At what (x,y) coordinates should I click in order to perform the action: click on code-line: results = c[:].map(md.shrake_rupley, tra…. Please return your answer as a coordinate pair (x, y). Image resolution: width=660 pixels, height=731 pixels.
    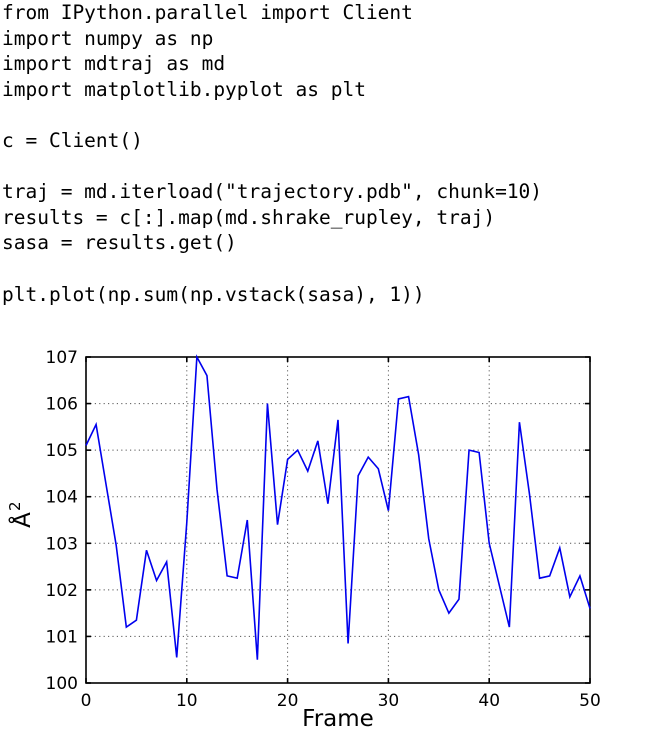
    Looking at the image, I should click on (249, 217).